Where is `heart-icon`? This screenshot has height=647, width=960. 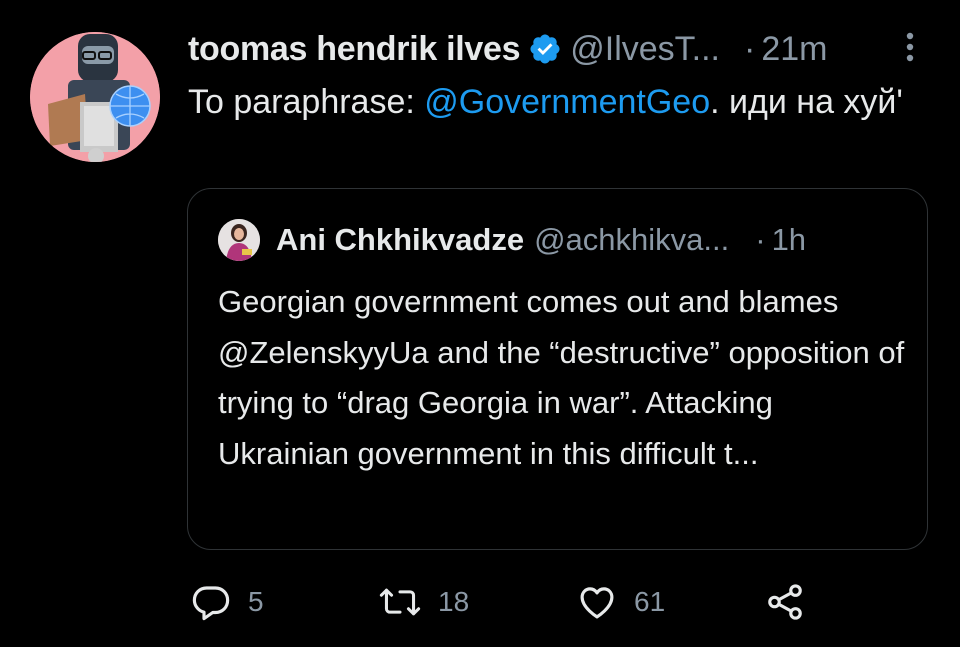 heart-icon is located at coordinates (597, 602).